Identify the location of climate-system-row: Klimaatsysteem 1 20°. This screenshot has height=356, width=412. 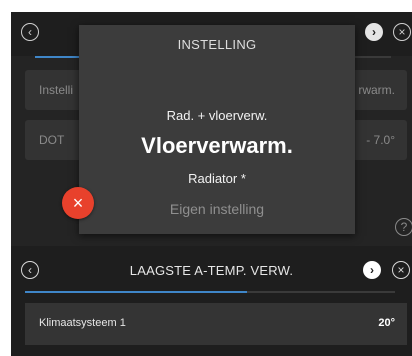
(216, 324).